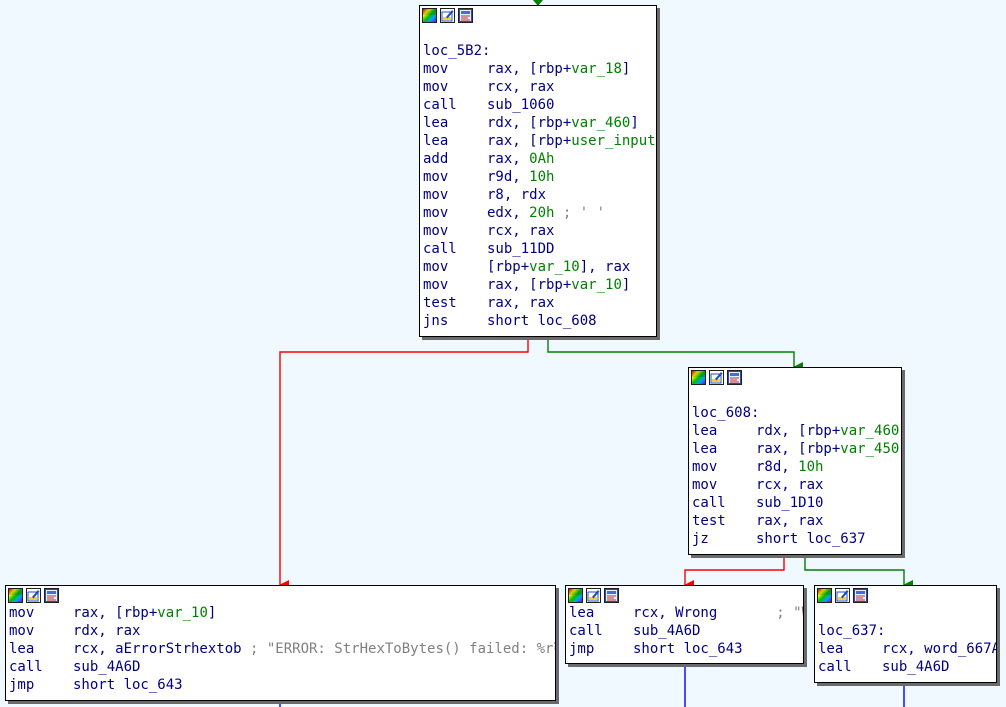  What do you see at coordinates (709, 503) in the screenshot?
I see `mnemonic: call` at bounding box center [709, 503].